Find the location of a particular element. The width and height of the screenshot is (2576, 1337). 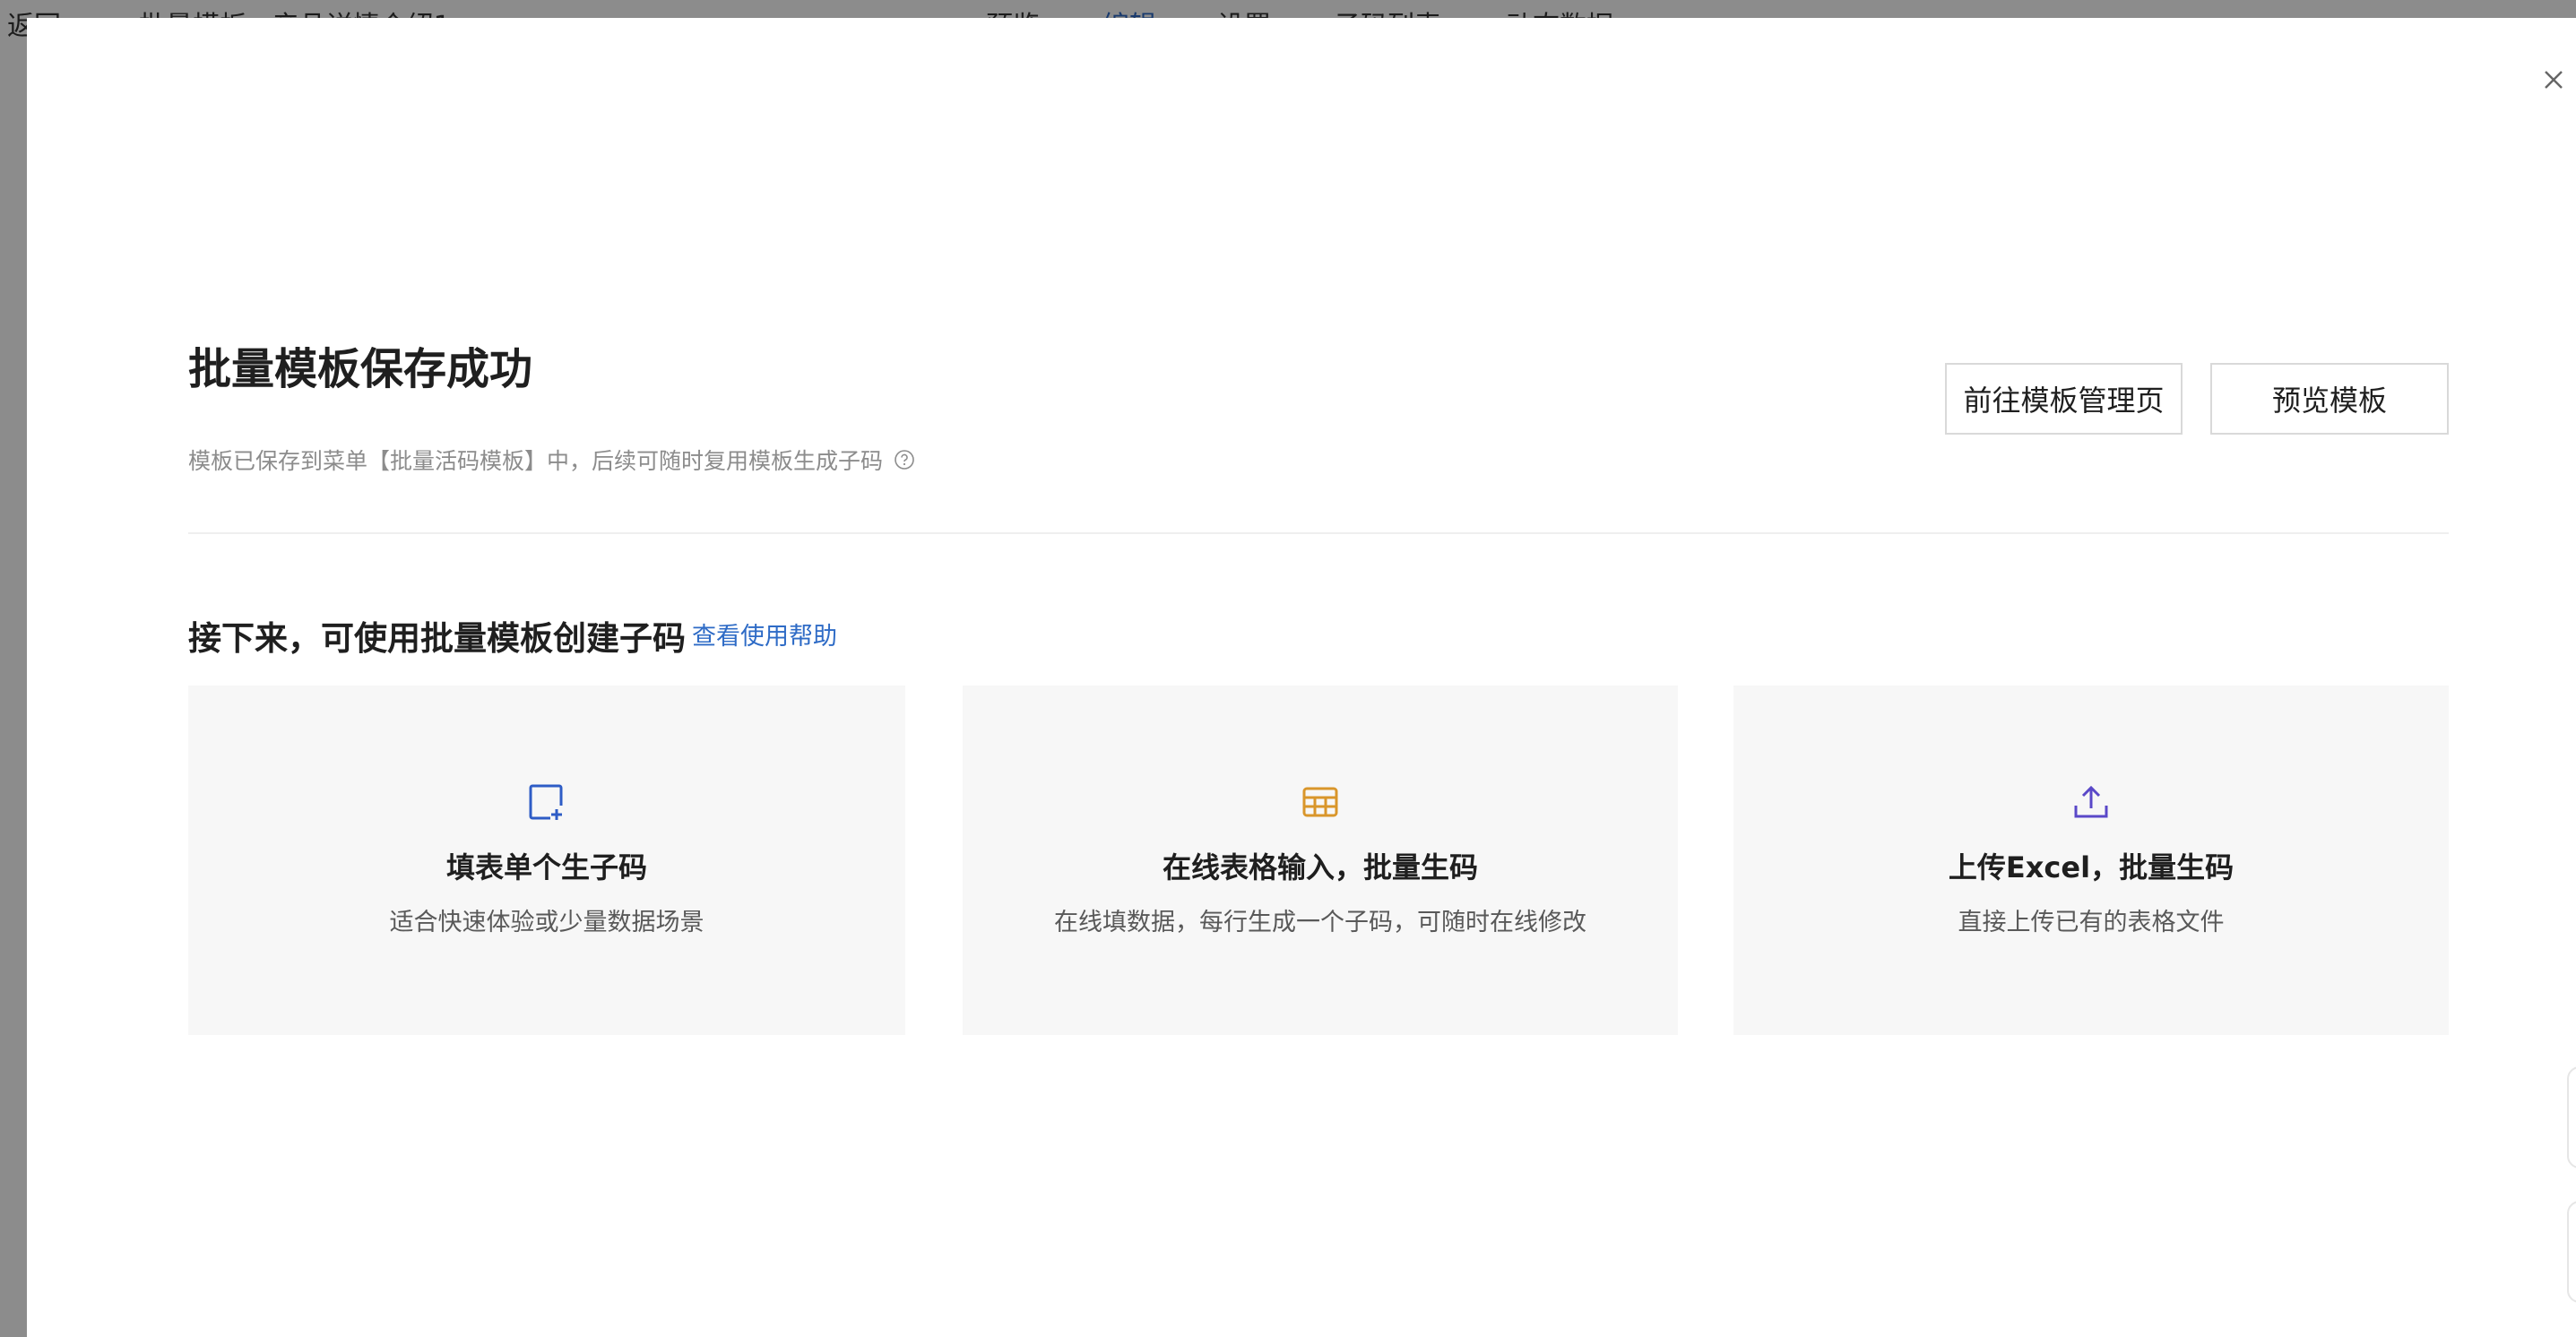

table-icon is located at coordinates (1320, 802).